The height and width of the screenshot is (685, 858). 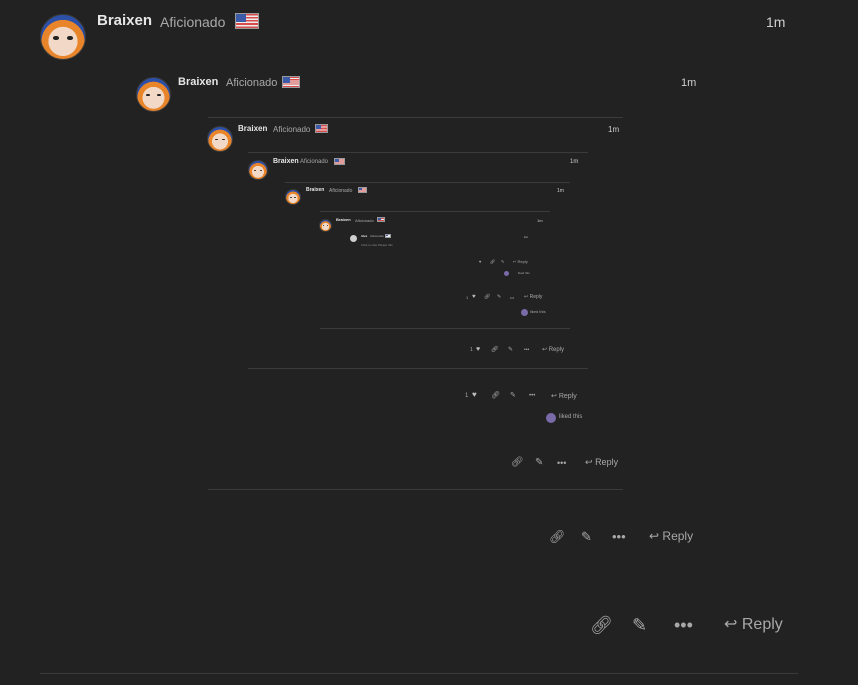 What do you see at coordinates (364, 236) in the screenshot?
I see `username: Alex` at bounding box center [364, 236].